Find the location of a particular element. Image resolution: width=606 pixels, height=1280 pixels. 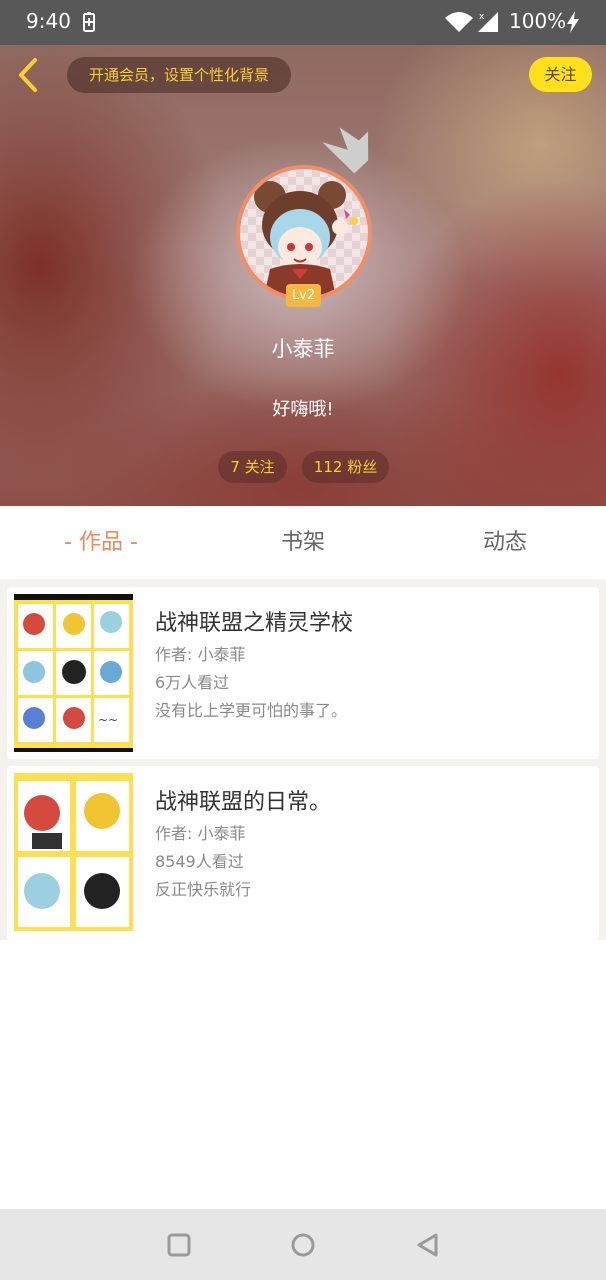

navigation-bar is located at coordinates (303, 1244).